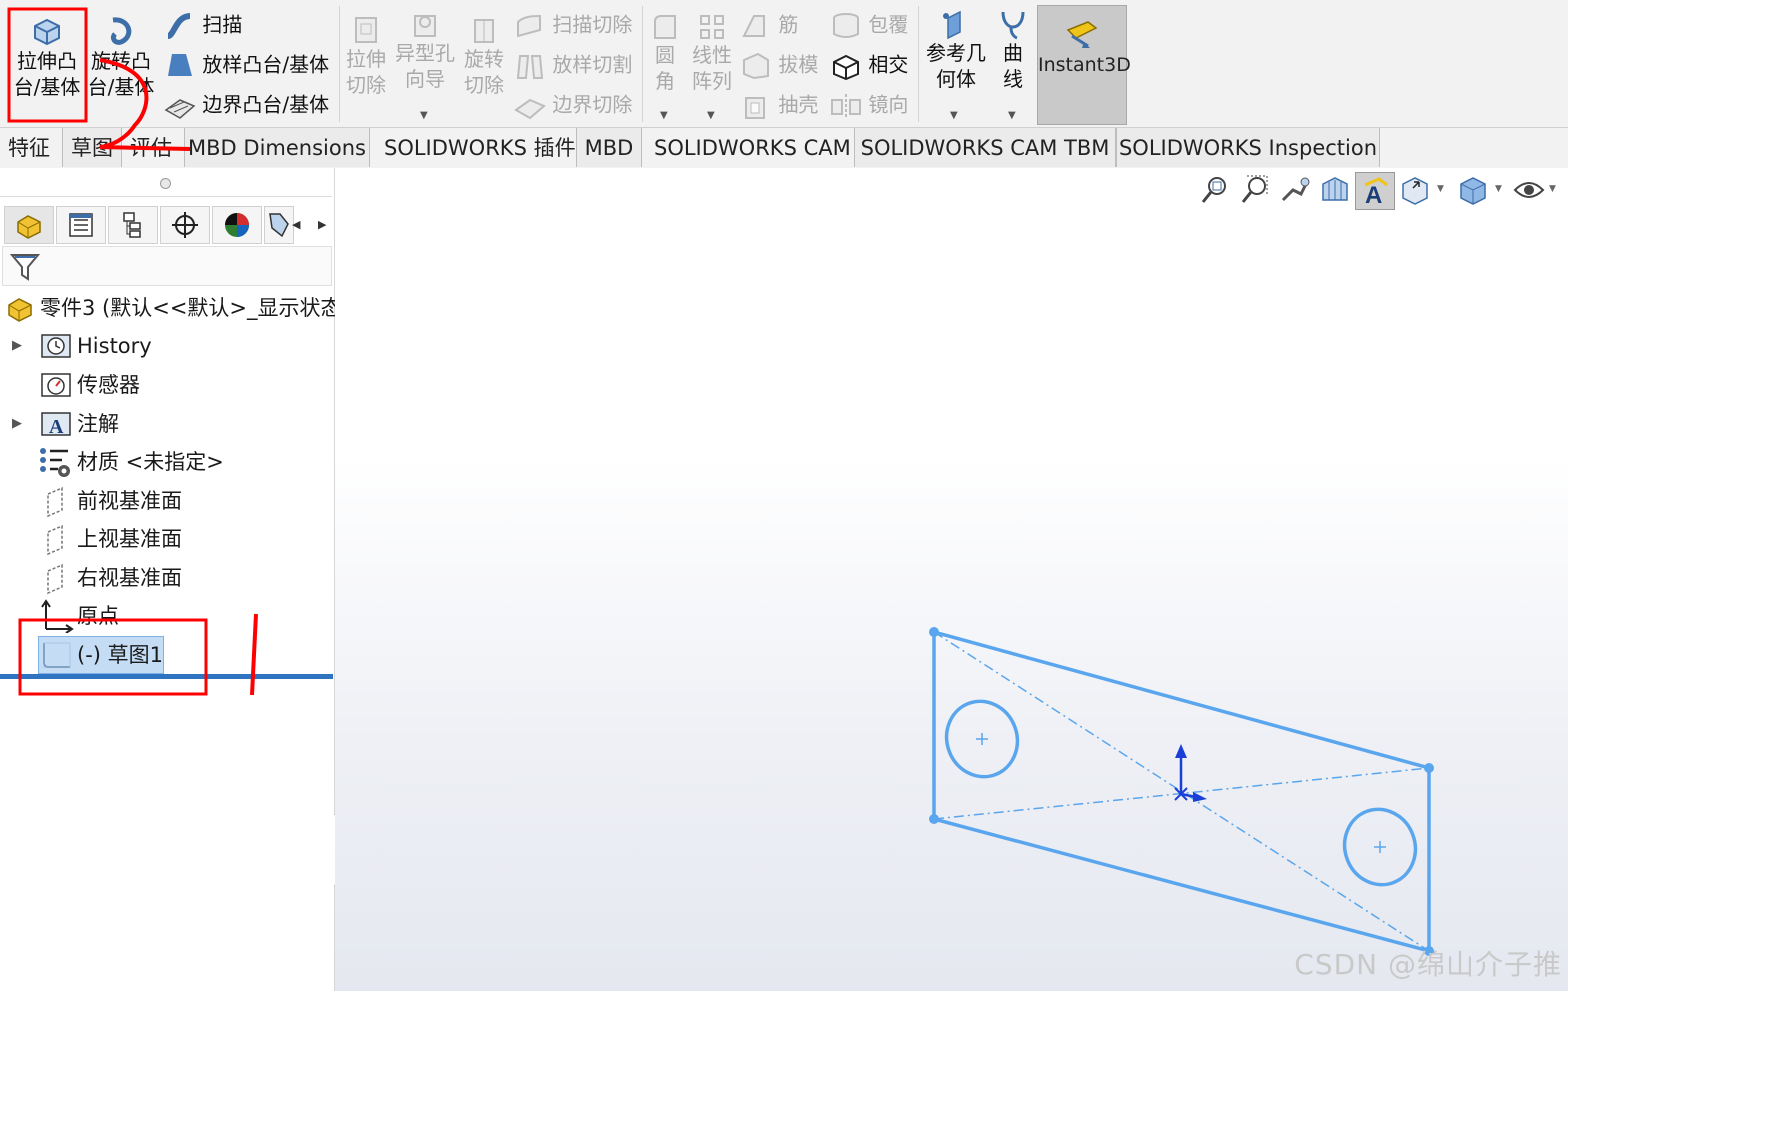 This screenshot has height=1131, width=1789. What do you see at coordinates (167, 578) in the screenshot?
I see `tree-item-right-plane: 右视基准面` at bounding box center [167, 578].